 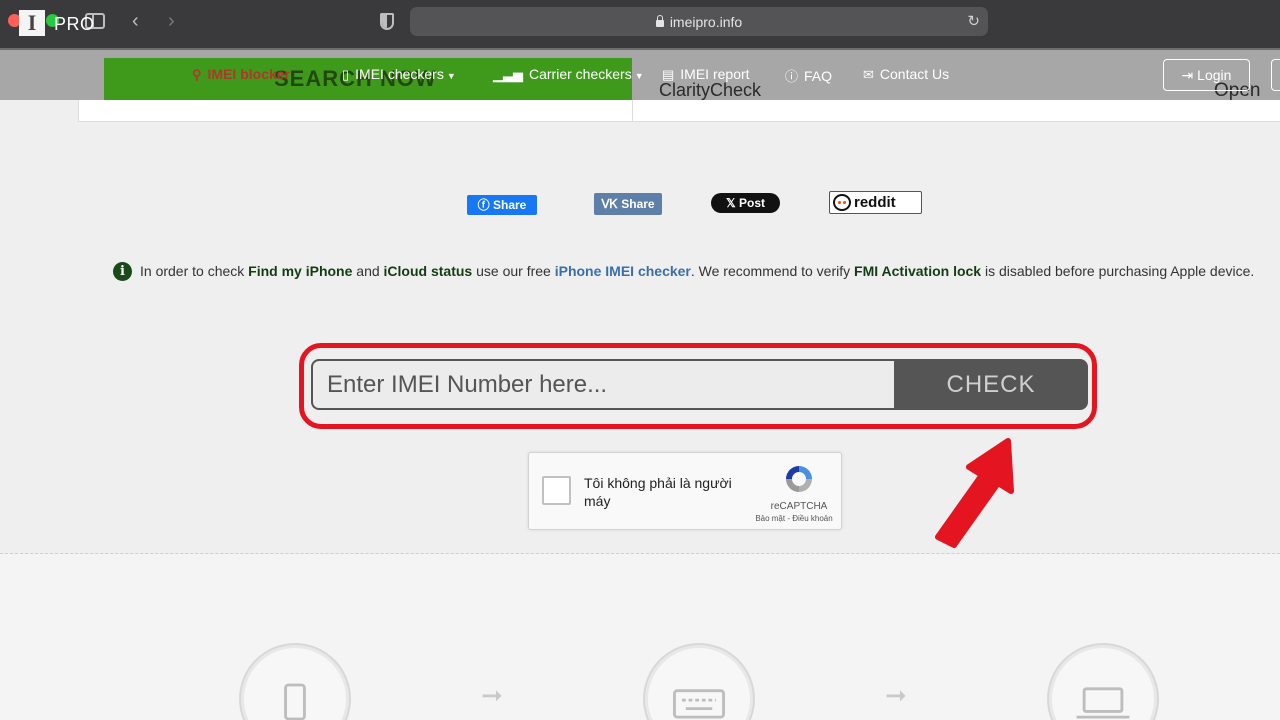 What do you see at coordinates (197, 74) in the screenshot?
I see `search-icon: ⚲` at bounding box center [197, 74].